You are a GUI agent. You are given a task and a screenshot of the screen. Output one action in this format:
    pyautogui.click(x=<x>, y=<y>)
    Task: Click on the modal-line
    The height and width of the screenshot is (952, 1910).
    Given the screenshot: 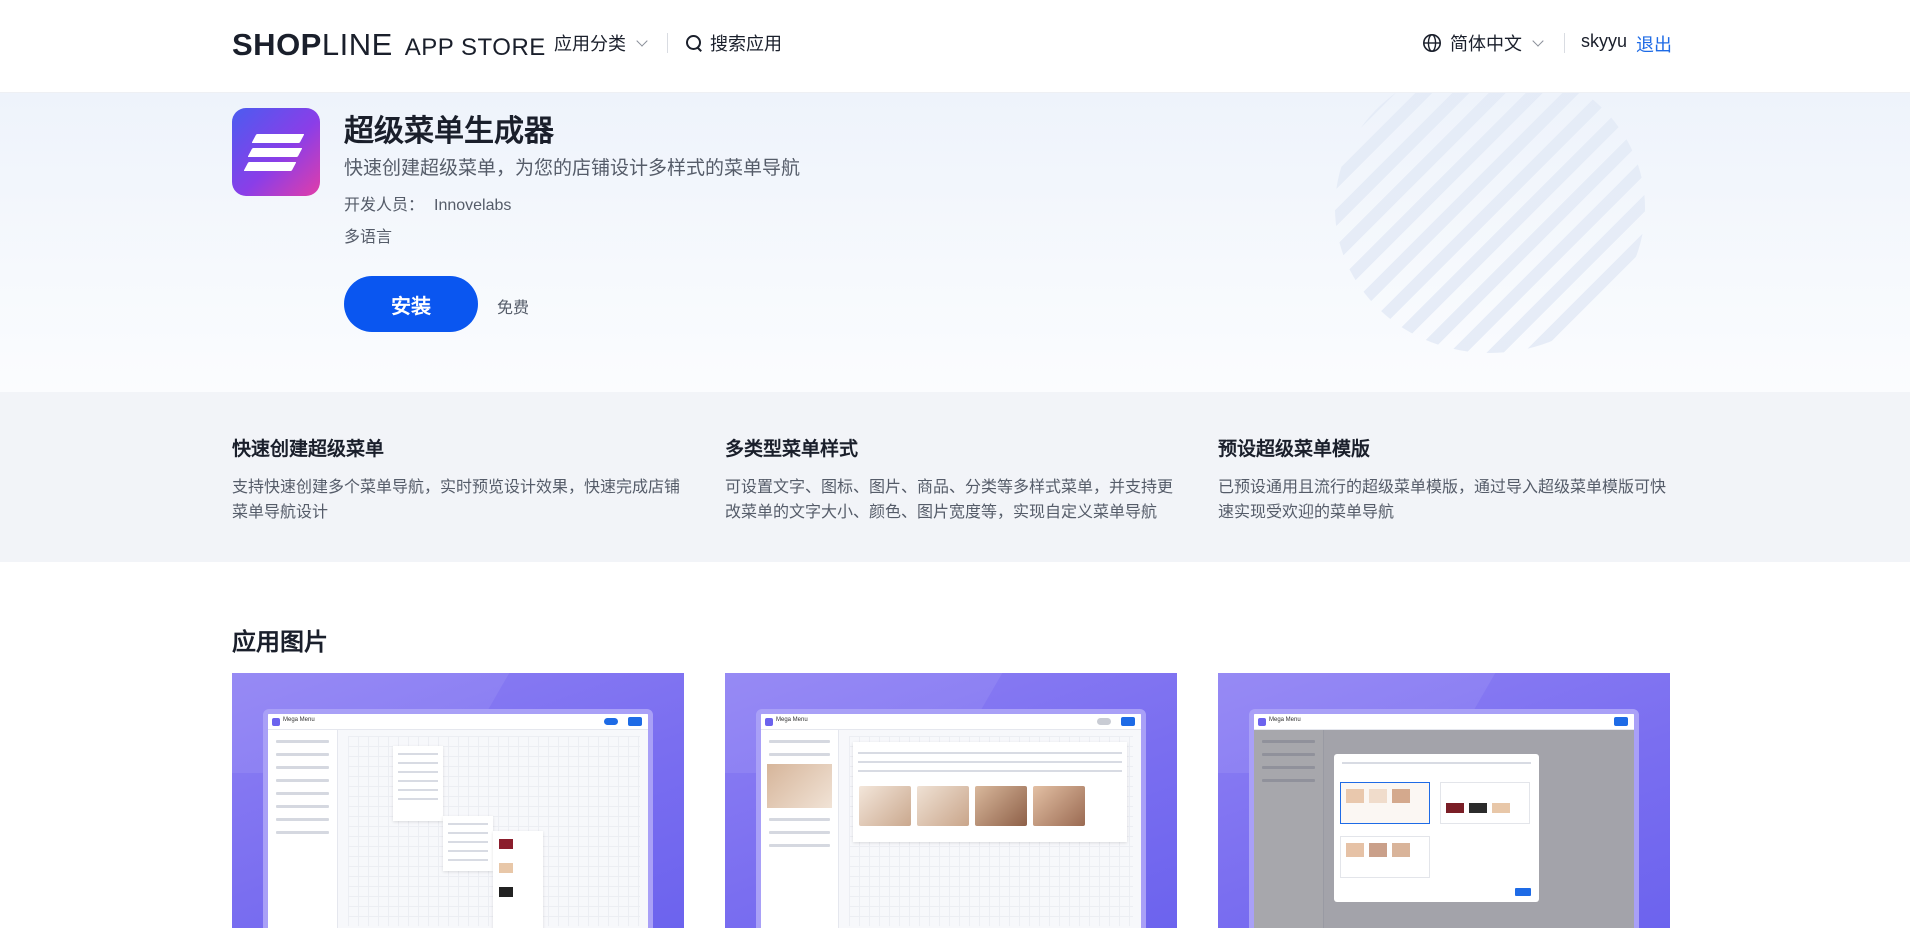 What is the action you would take?
    pyautogui.click(x=1436, y=763)
    